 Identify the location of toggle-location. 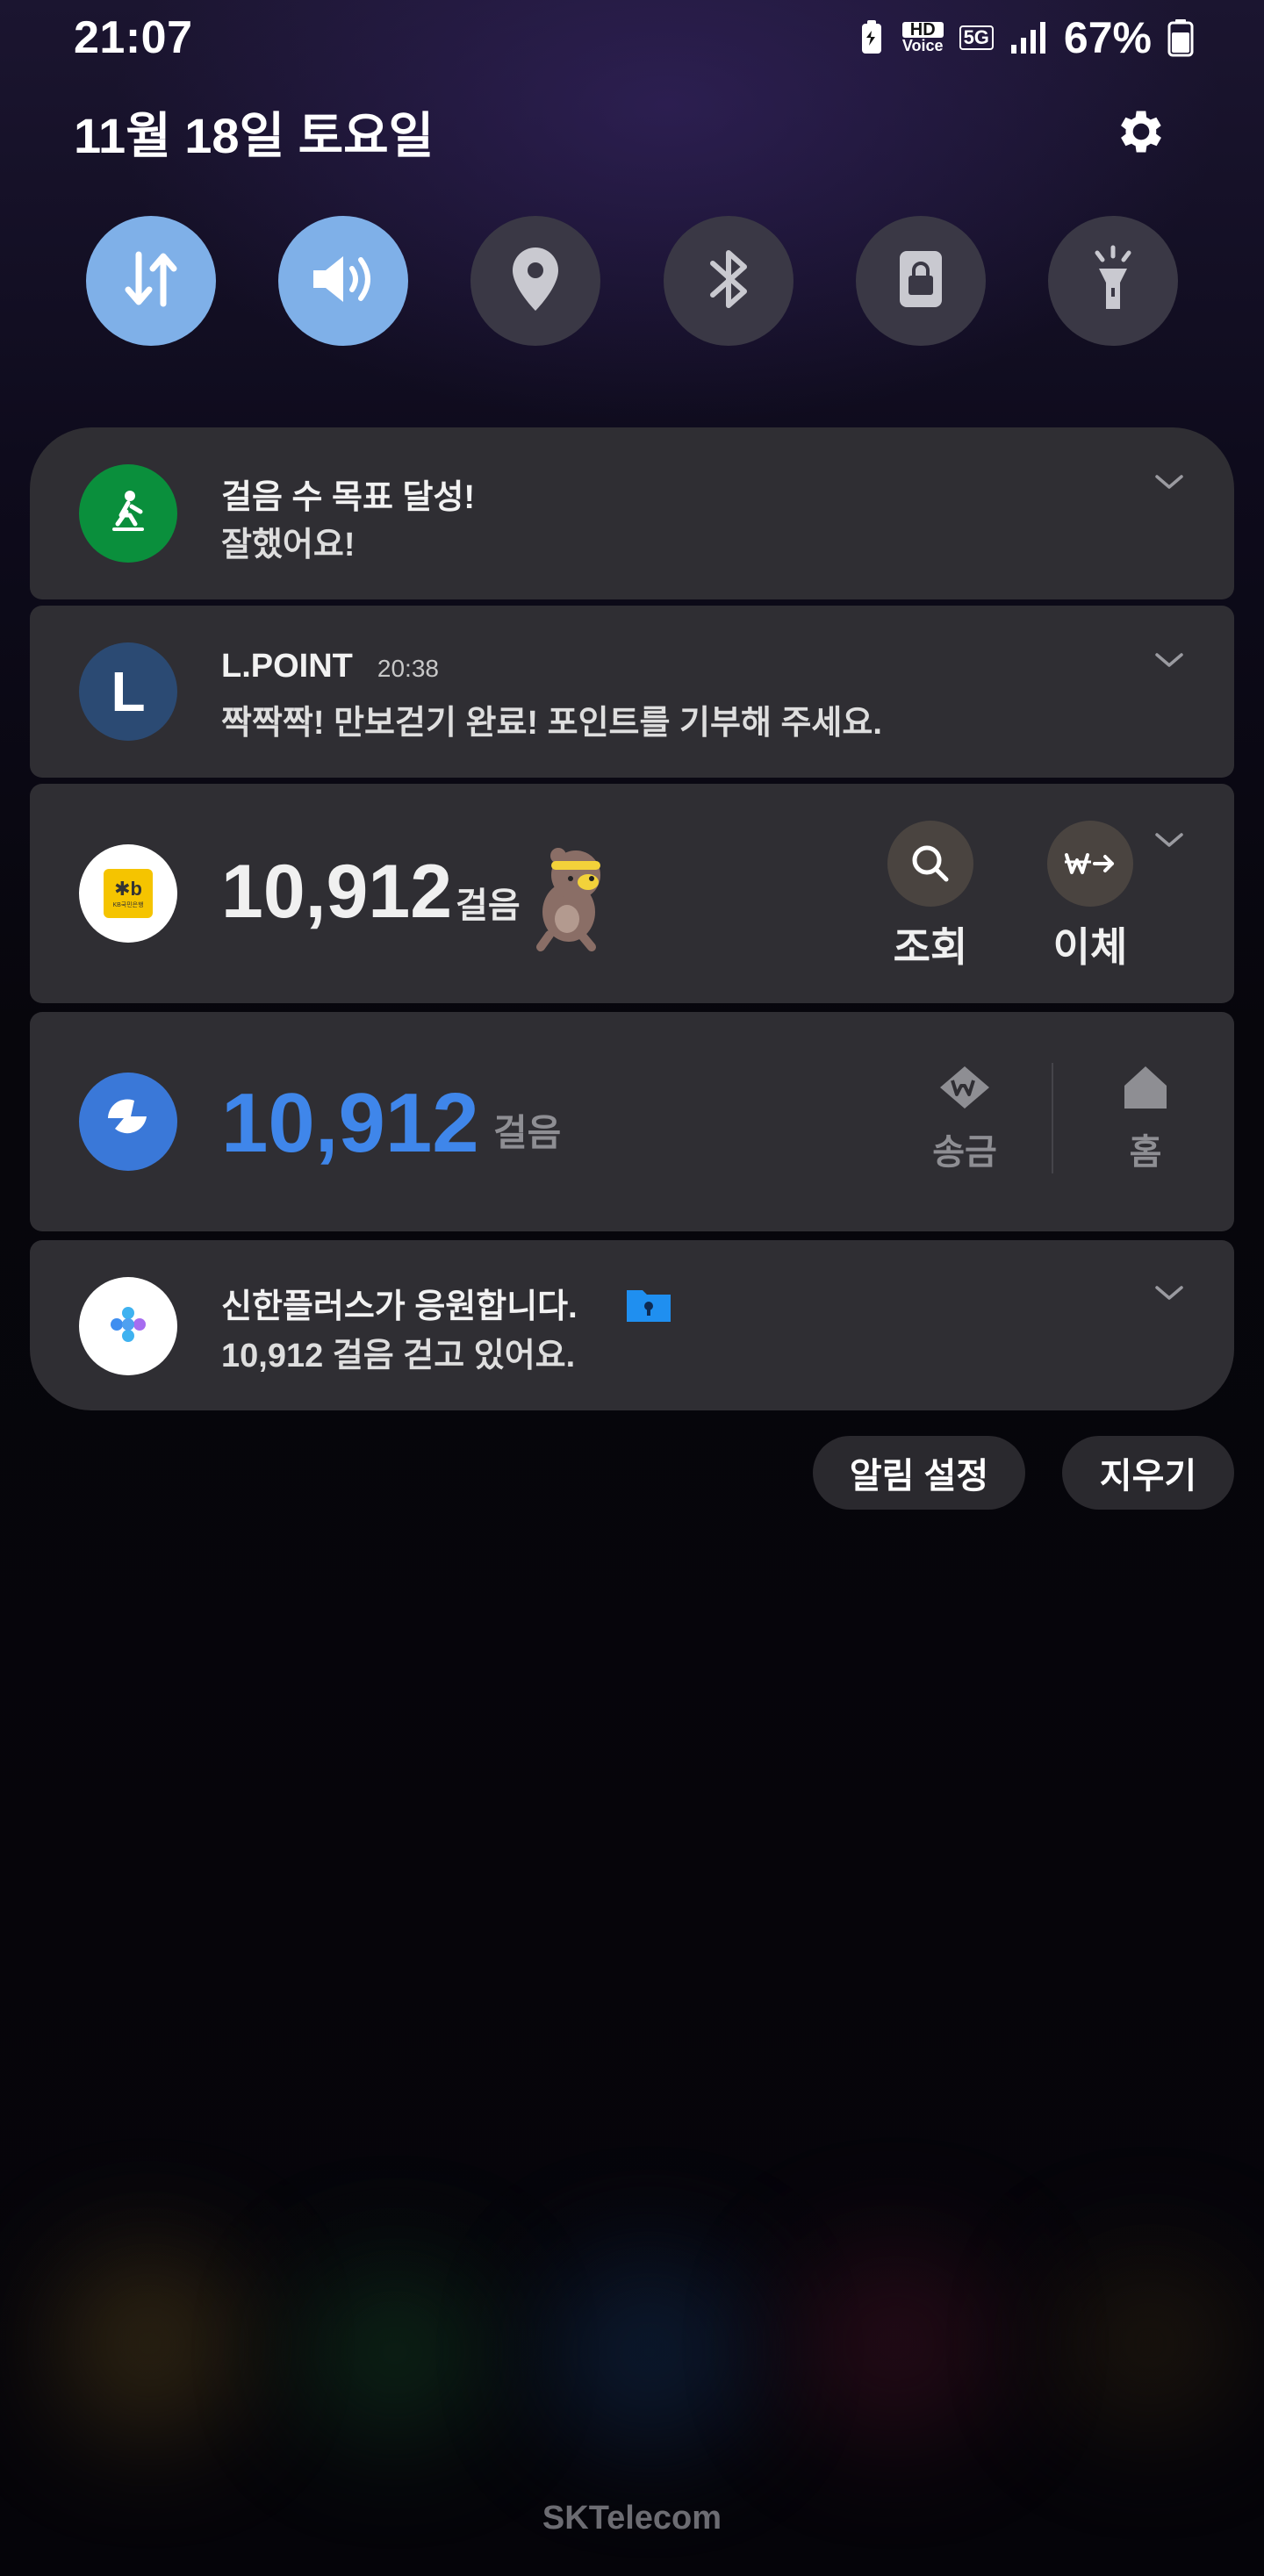
(535, 281).